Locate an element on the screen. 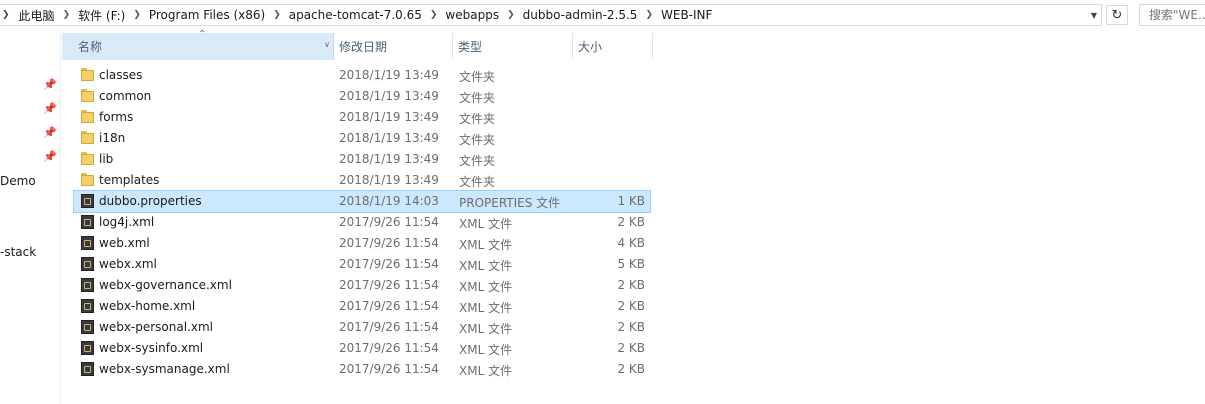 Image resolution: width=1205 pixels, height=404 pixels. breadcrumb-drive-f: 软件 (F:) is located at coordinates (101, 15).